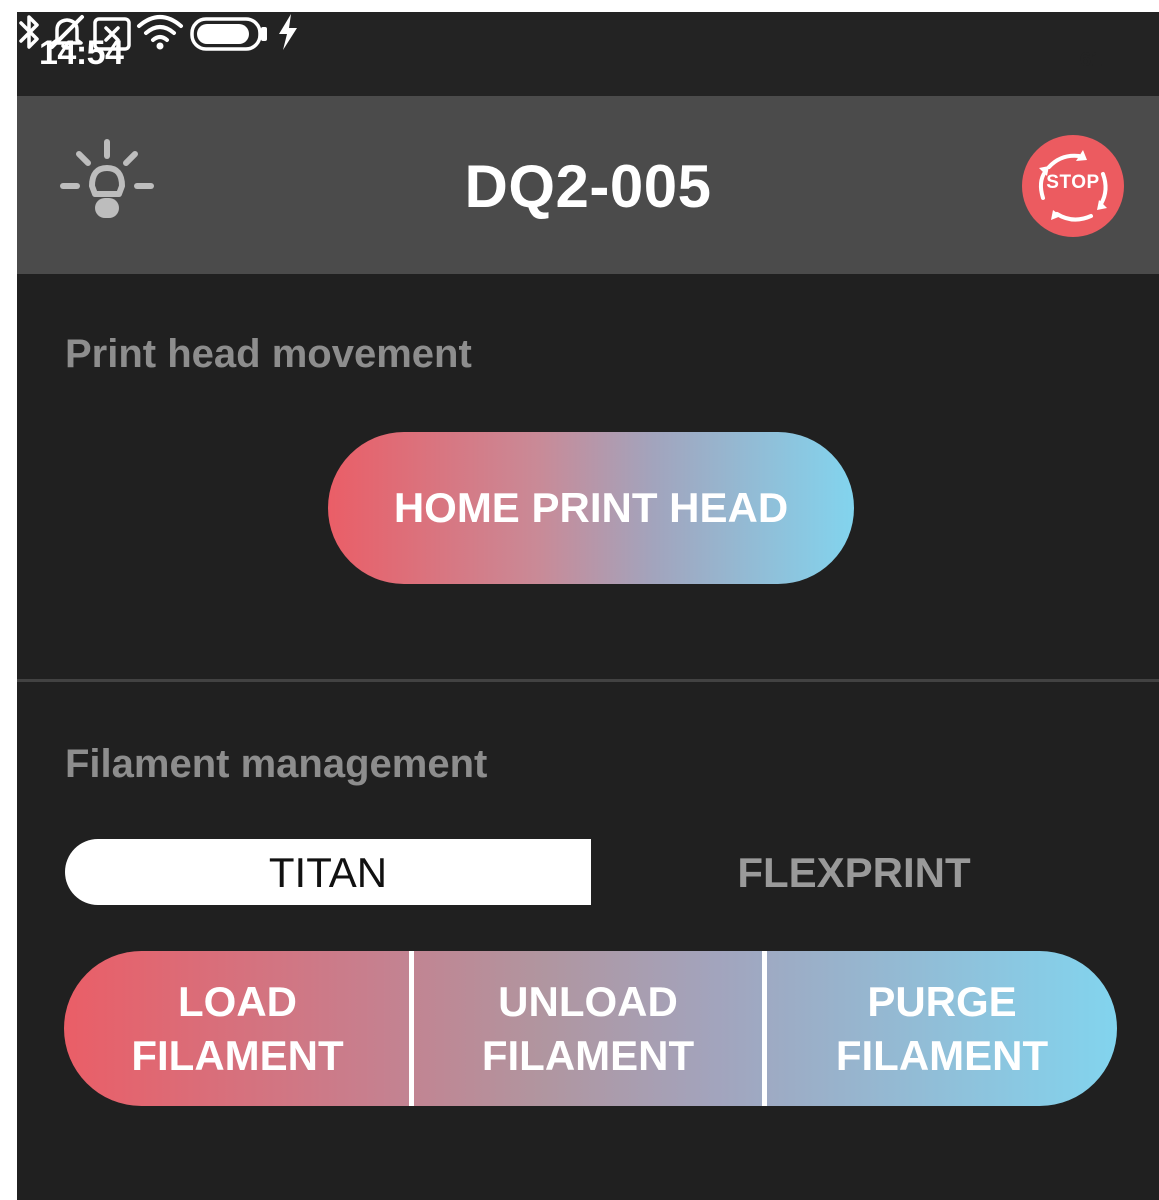  What do you see at coordinates (591, 508) in the screenshot?
I see `home-print-head-button: HOME PRINT HEAD` at bounding box center [591, 508].